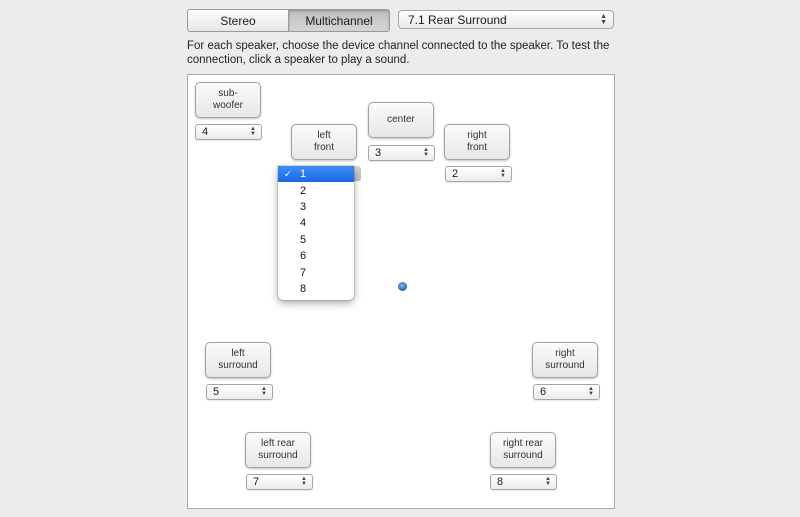 This screenshot has width=800, height=517. Describe the element at coordinates (478, 174) in the screenshot. I see `right-front-channel-select: 2 ▲ ▼` at that location.